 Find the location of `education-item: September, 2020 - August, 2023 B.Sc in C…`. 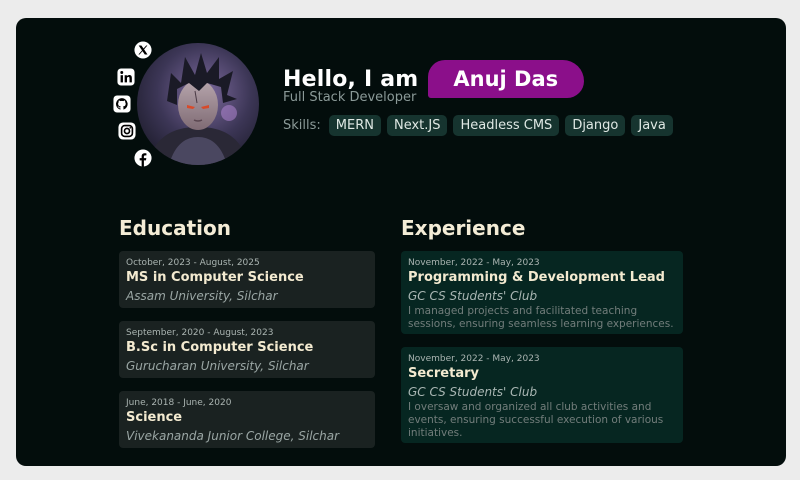

education-item: September, 2020 - August, 2023 B.Sc in C… is located at coordinates (247, 349).